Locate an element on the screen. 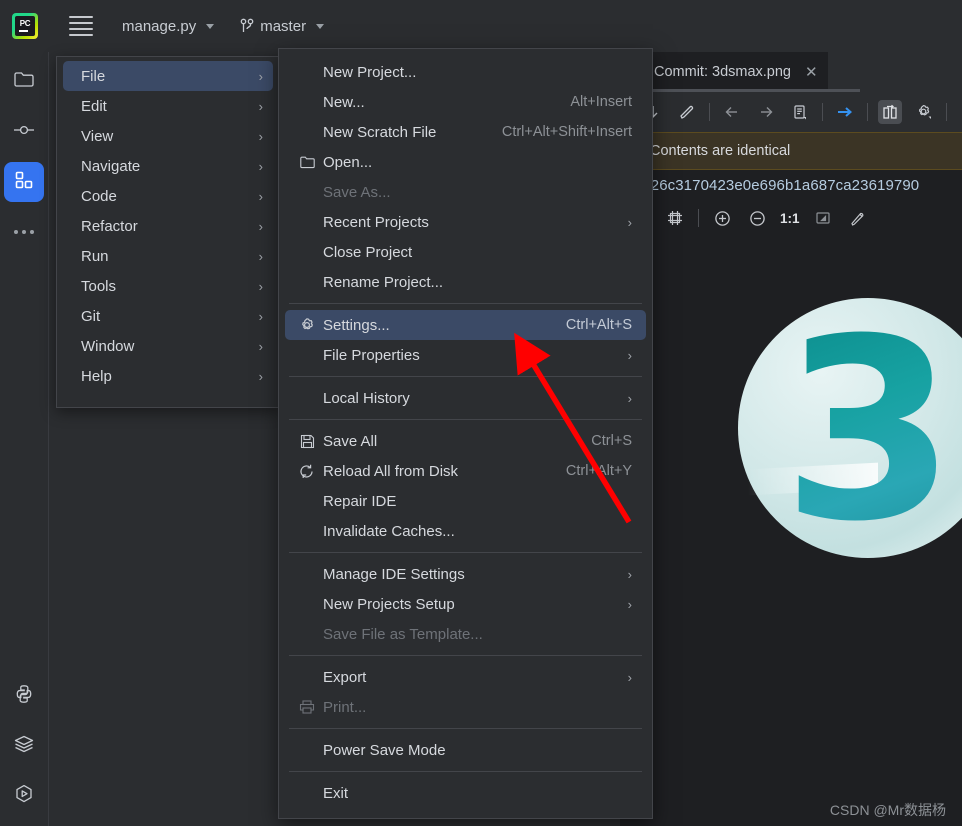  file-menu-item-recent-projects: Recent Projects › is located at coordinates (465, 222).